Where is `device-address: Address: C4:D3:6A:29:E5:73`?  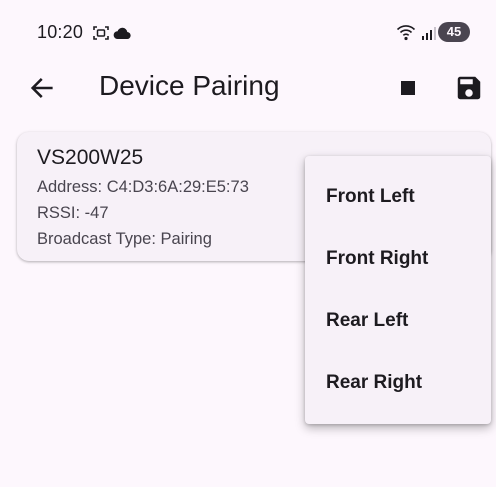
device-address: Address: C4:D3:6A:29:E5:73 is located at coordinates (143, 187).